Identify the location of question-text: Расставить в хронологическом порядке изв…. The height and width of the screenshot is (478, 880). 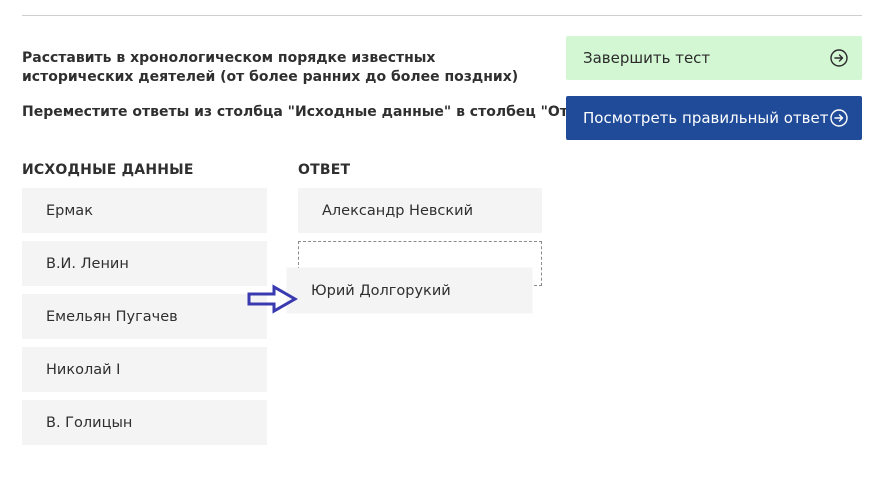
(270, 67).